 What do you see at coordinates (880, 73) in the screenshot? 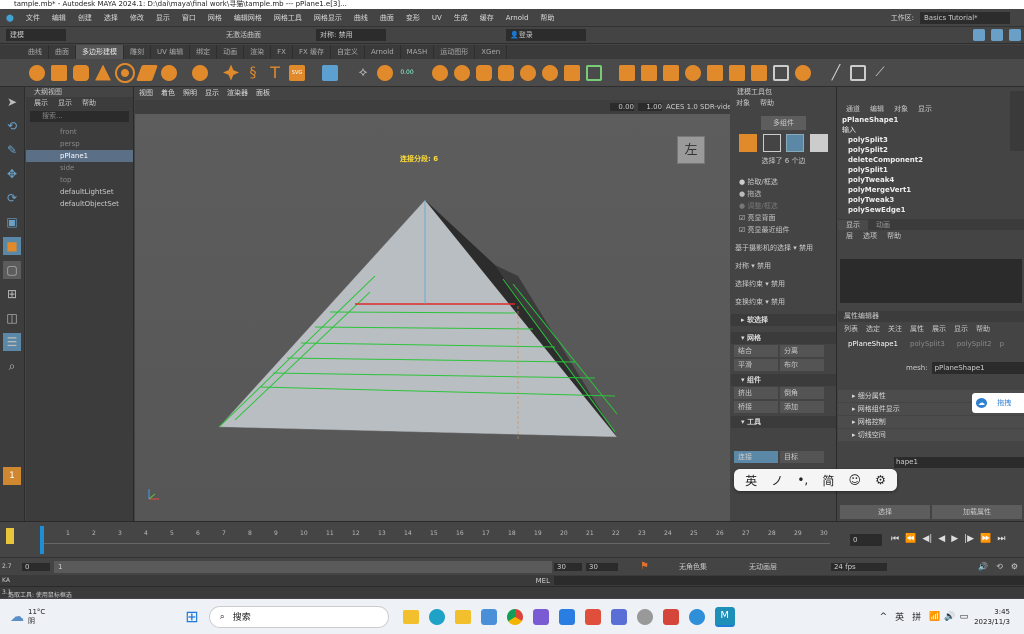
I see `uv-unfold-icon: ⟋` at bounding box center [880, 73].